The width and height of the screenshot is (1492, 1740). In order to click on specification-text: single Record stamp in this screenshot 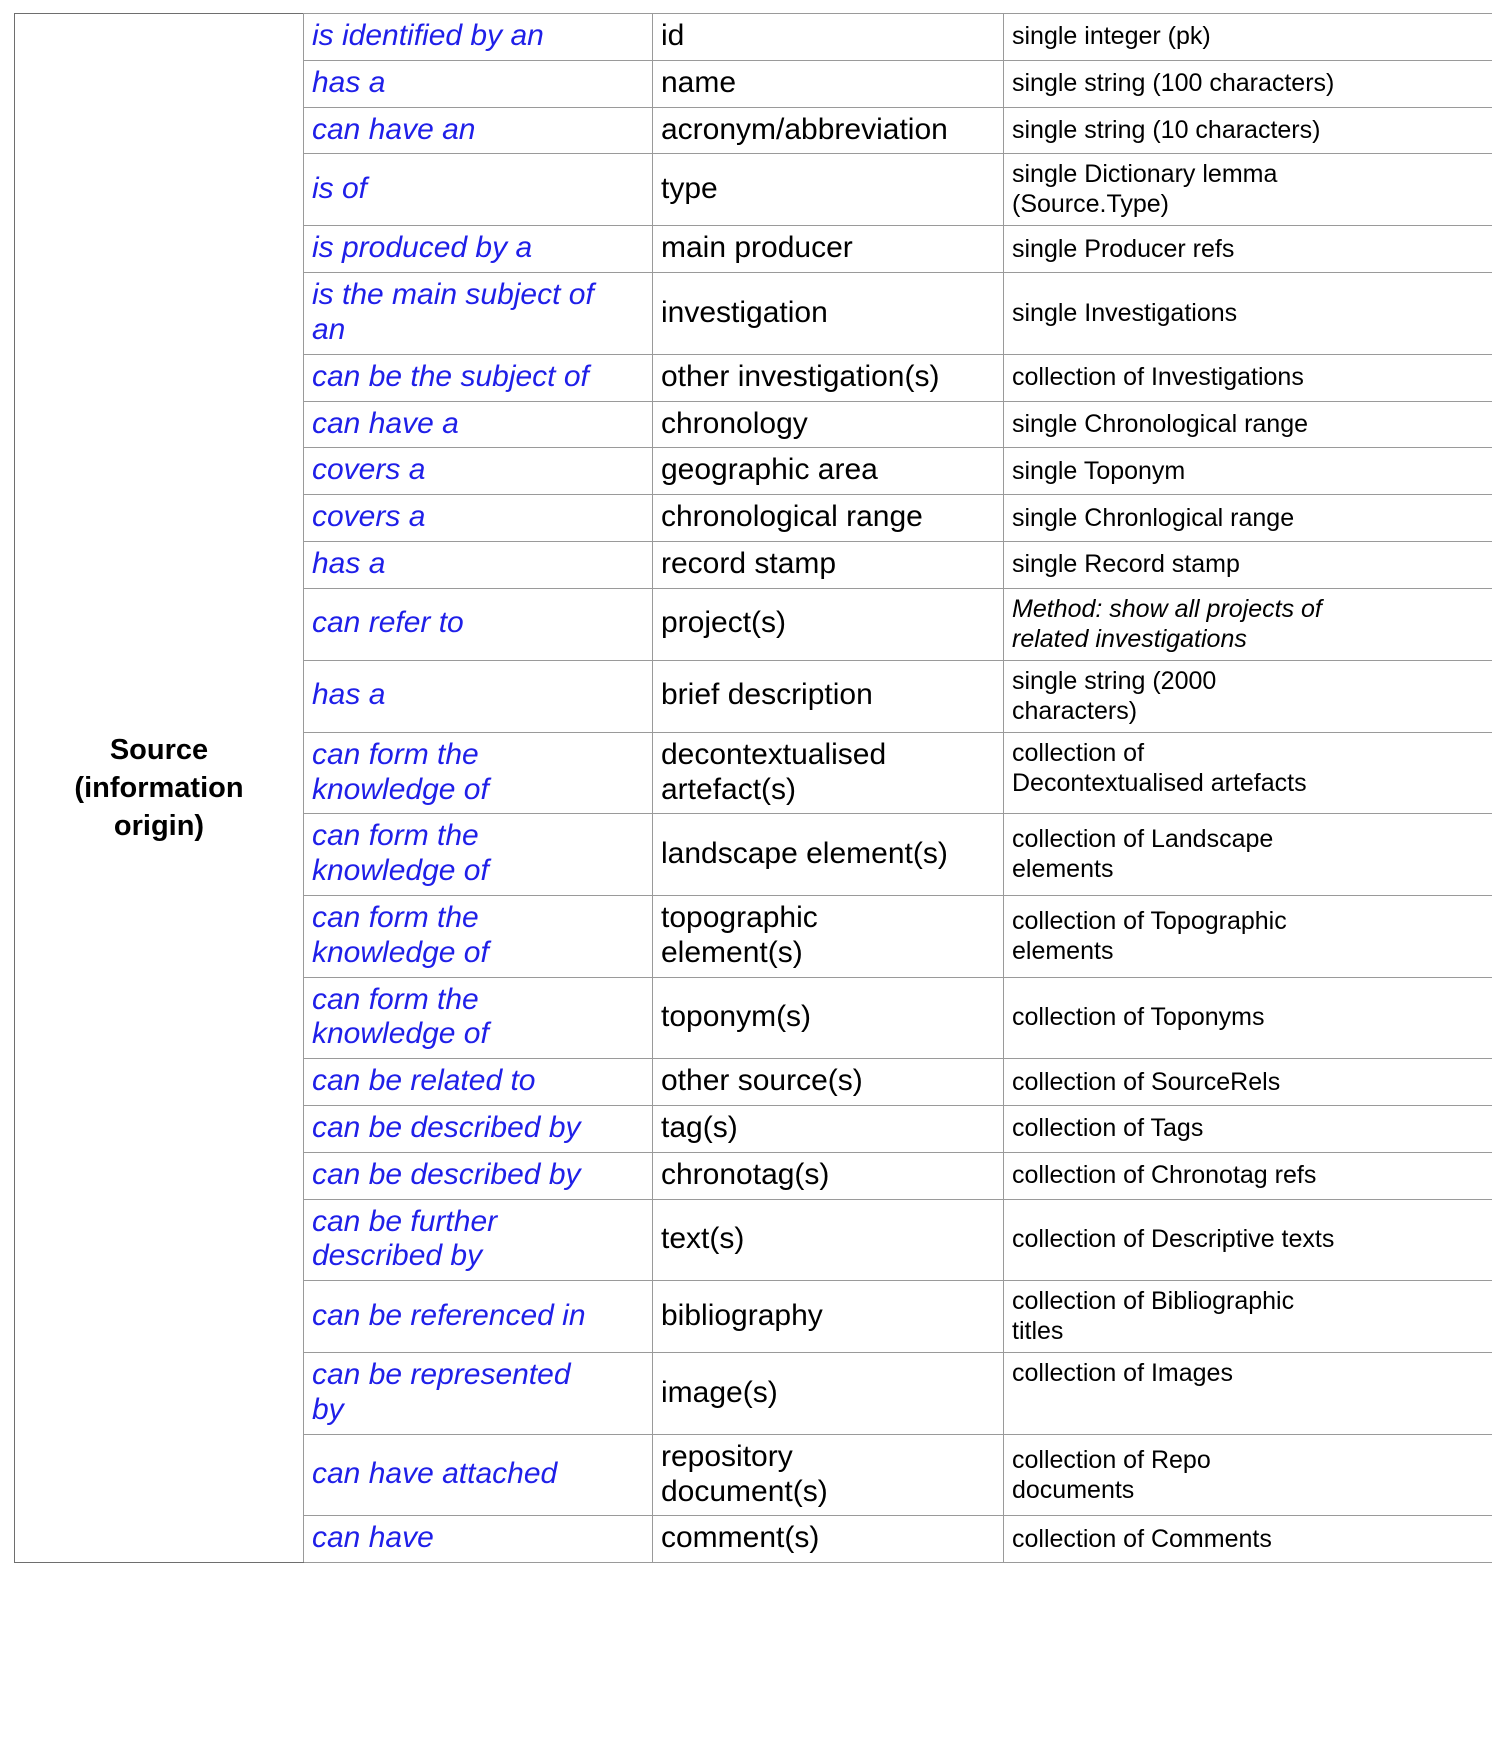, I will do `click(1126, 564)`.